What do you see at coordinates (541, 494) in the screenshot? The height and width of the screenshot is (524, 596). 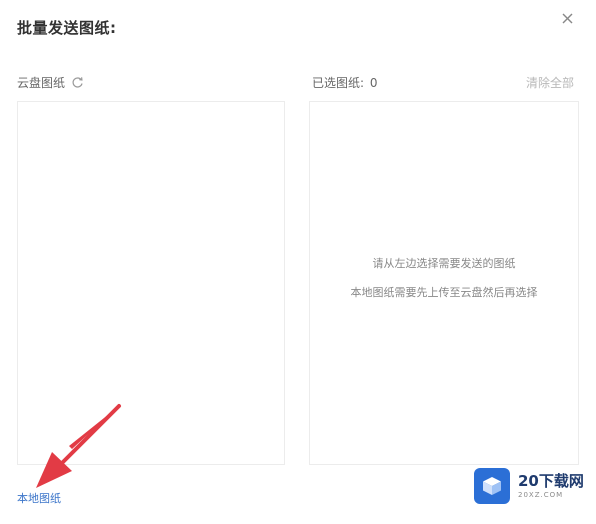 I see `watermark-sub-text: 20XZ.COM` at bounding box center [541, 494].